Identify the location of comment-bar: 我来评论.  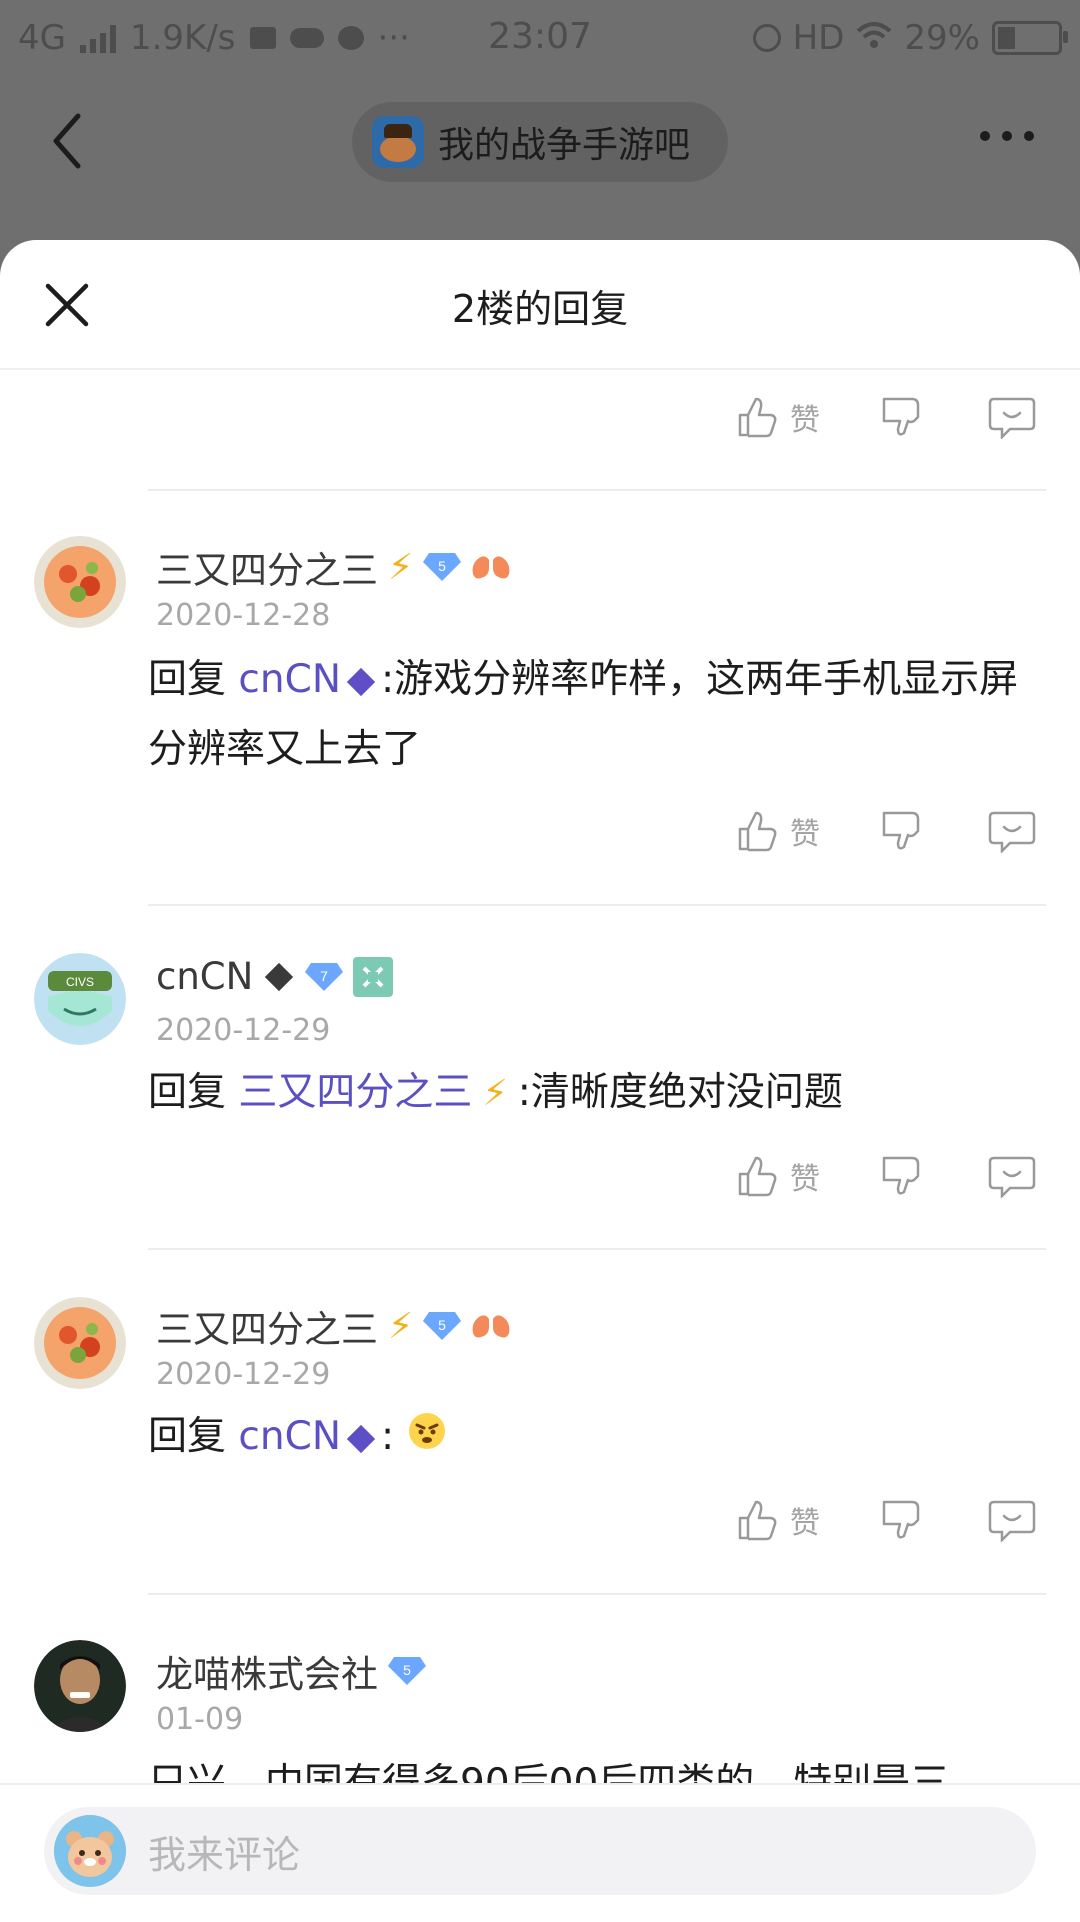
(540, 1852).